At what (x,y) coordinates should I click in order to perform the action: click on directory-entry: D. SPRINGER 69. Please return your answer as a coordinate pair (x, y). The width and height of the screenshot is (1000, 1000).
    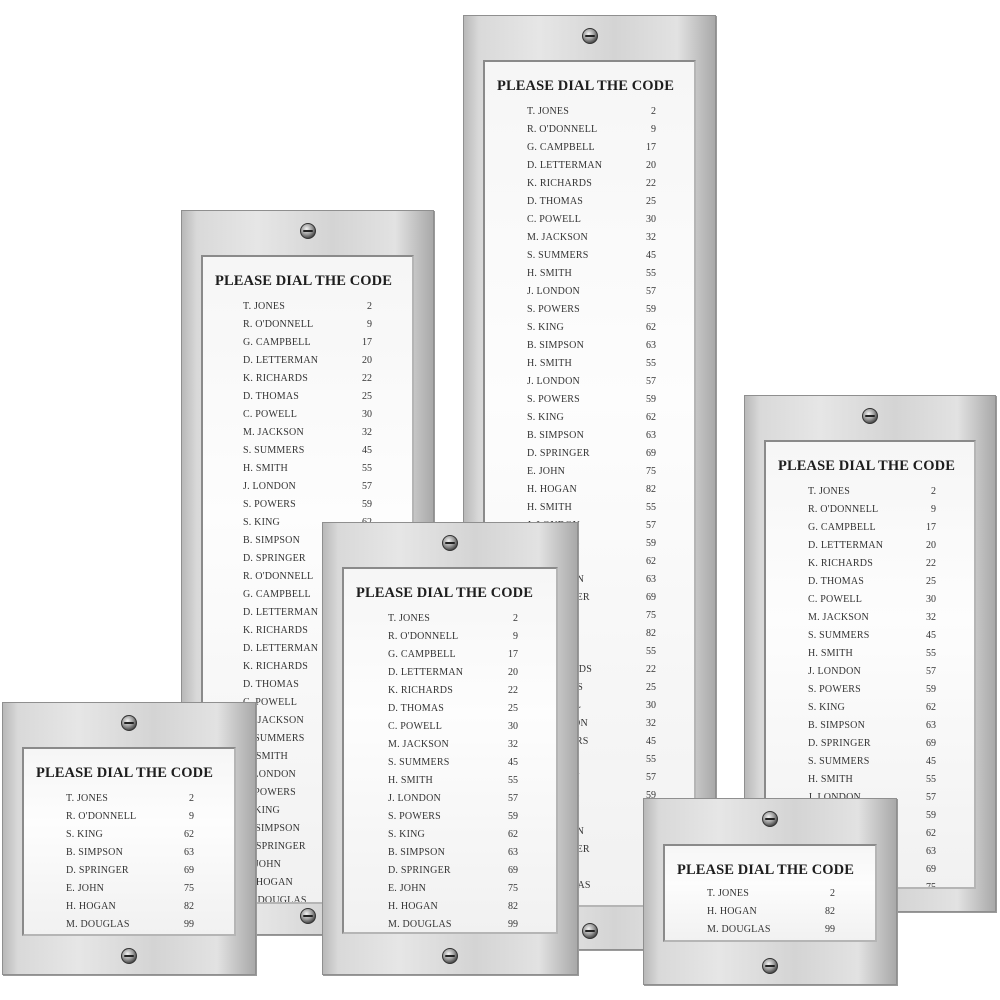
    Looking at the image, I should click on (591, 457).